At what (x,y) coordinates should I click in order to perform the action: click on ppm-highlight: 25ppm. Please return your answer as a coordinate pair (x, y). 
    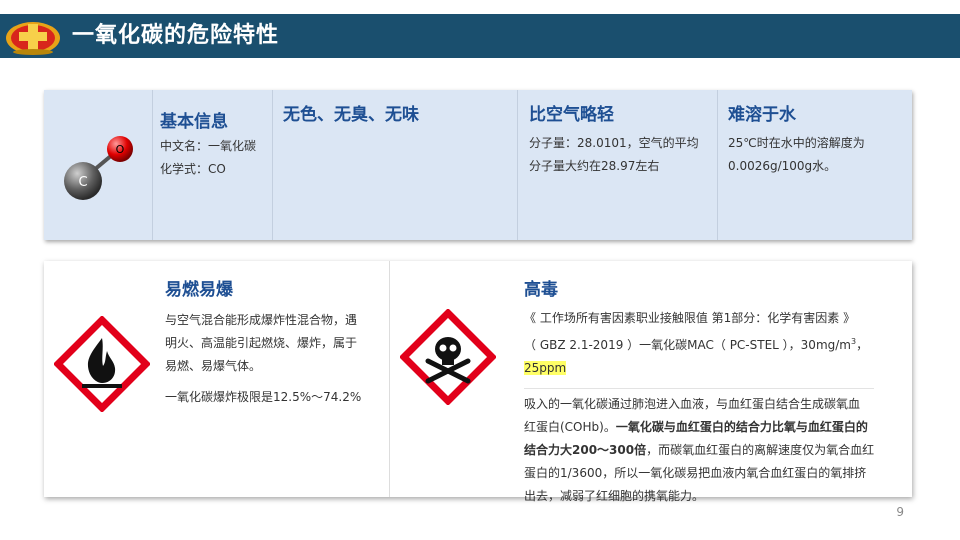
    Looking at the image, I should click on (545, 368).